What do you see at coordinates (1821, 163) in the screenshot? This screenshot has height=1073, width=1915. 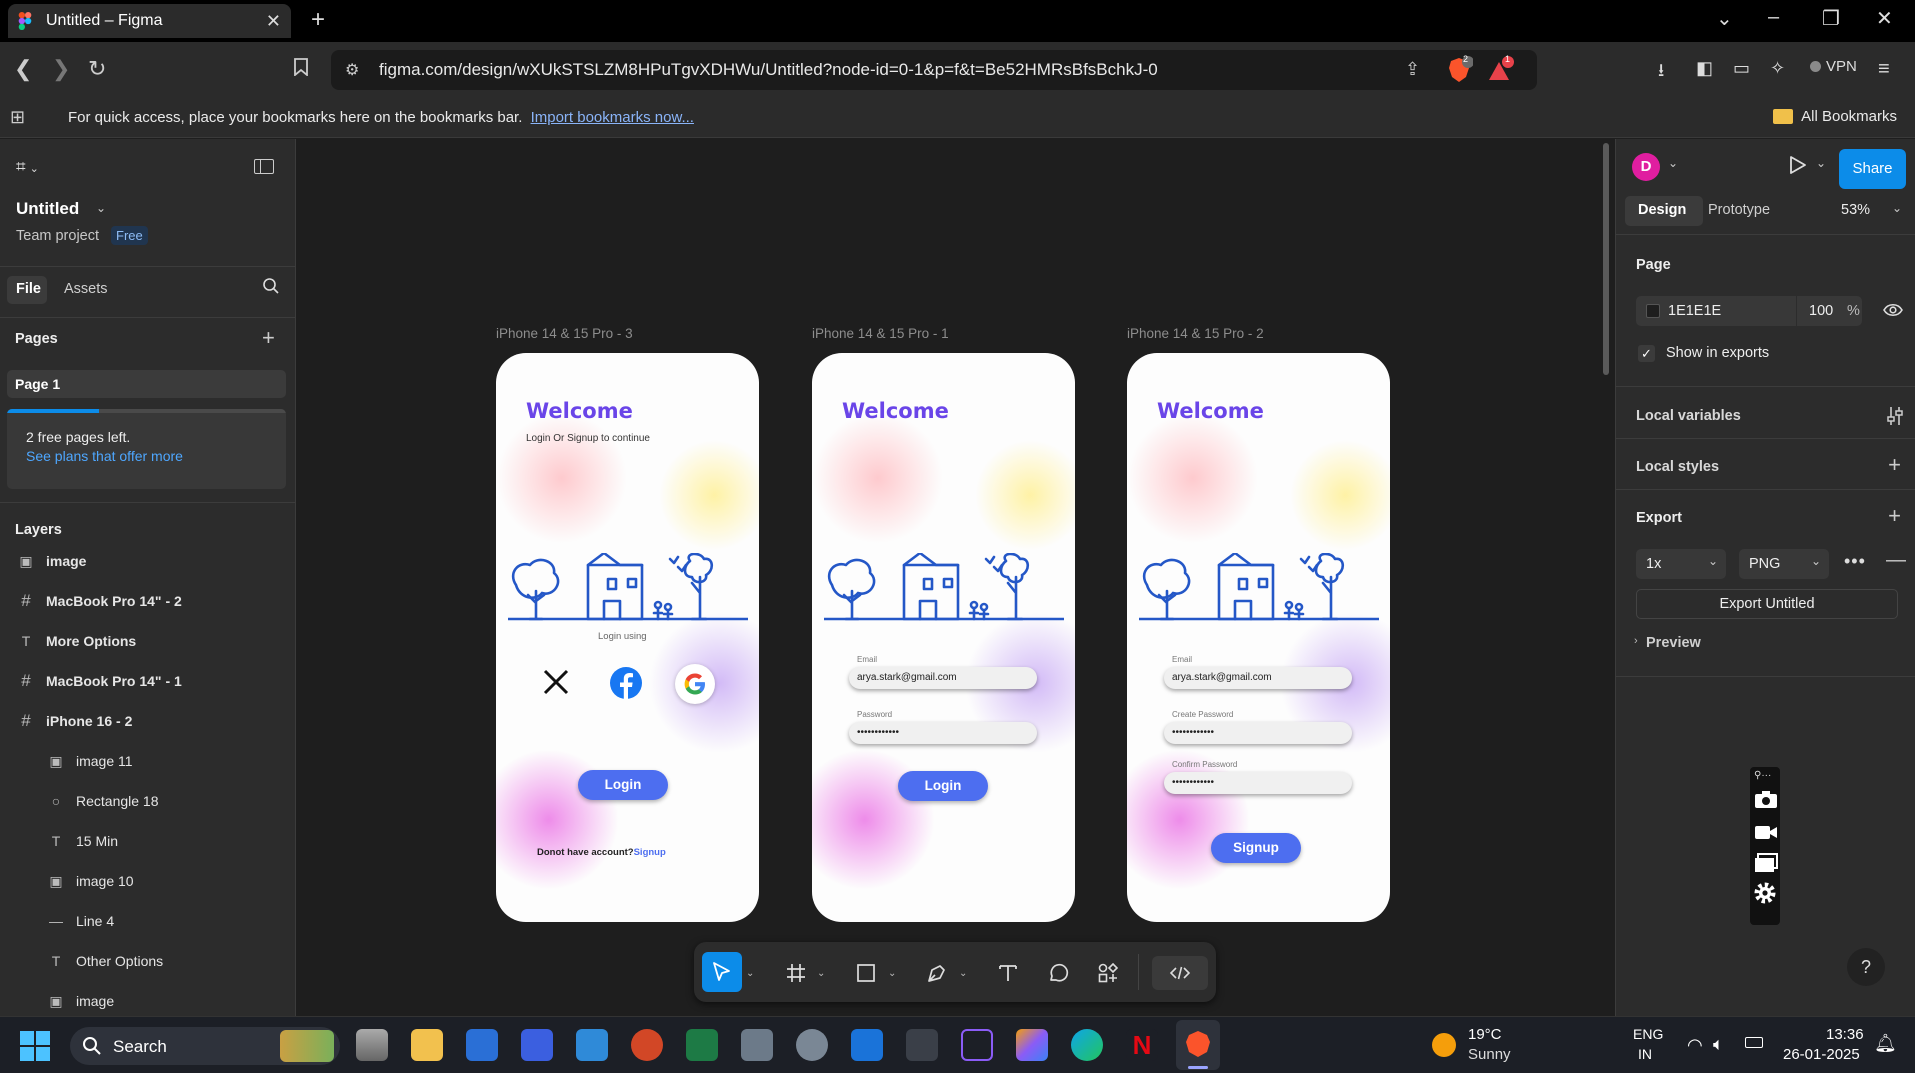 I see `present-chevron-icon: ⌄` at bounding box center [1821, 163].